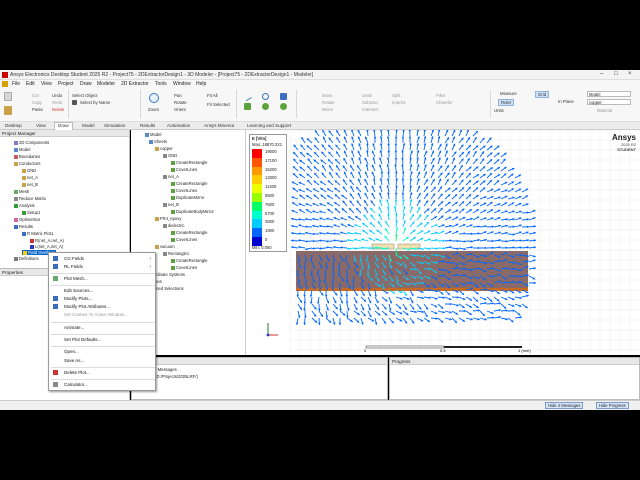 Image resolution: width=640 pixels, height=480 pixels. I want to click on menu-window: Window, so click(182, 84).